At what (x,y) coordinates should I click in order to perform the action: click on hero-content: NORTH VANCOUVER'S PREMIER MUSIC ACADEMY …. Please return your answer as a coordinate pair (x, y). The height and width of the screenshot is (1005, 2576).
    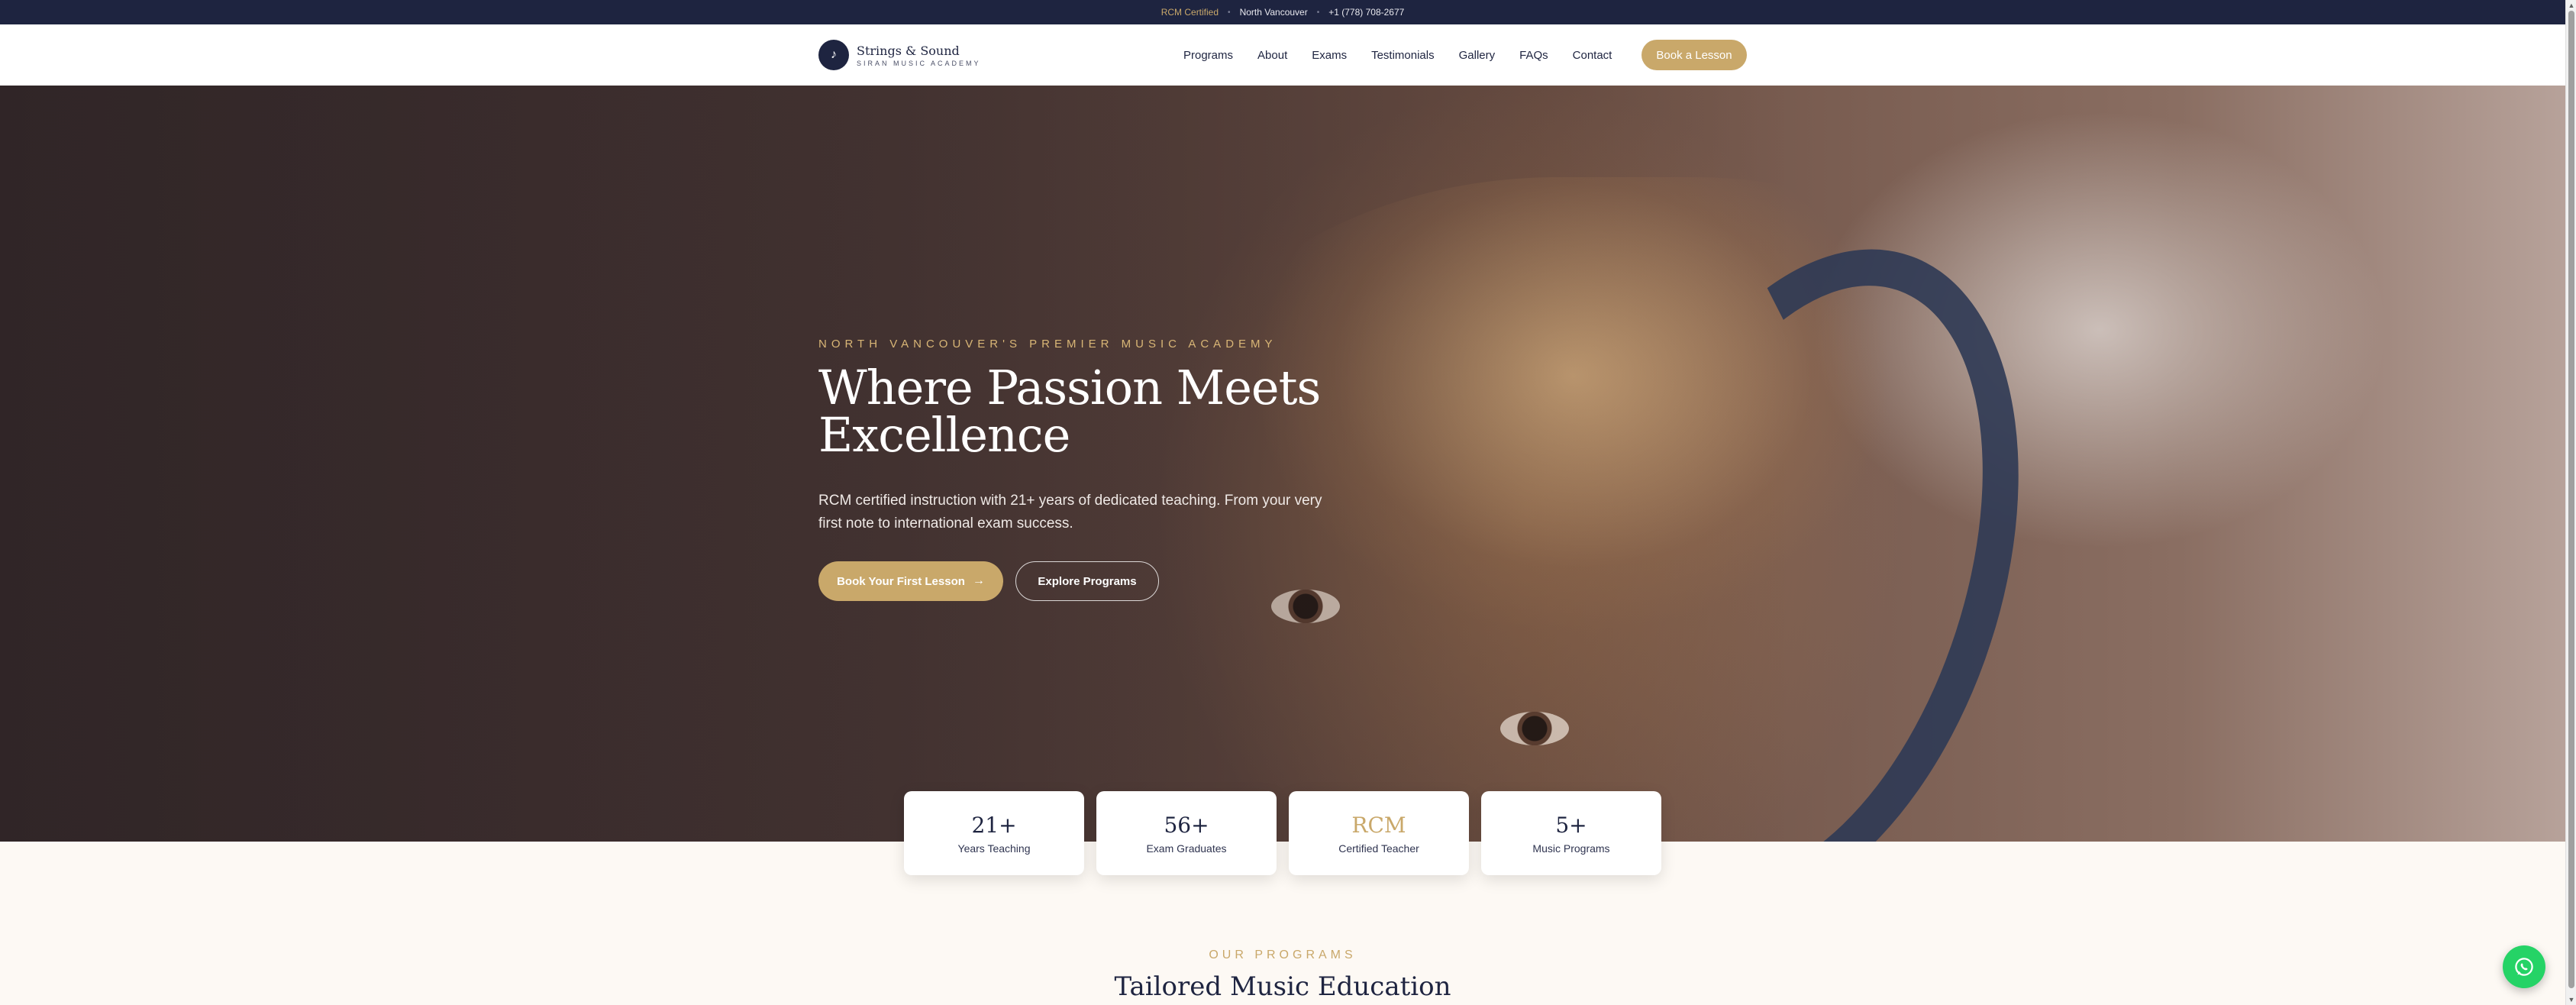
    Looking at the image, I should click on (1108, 469).